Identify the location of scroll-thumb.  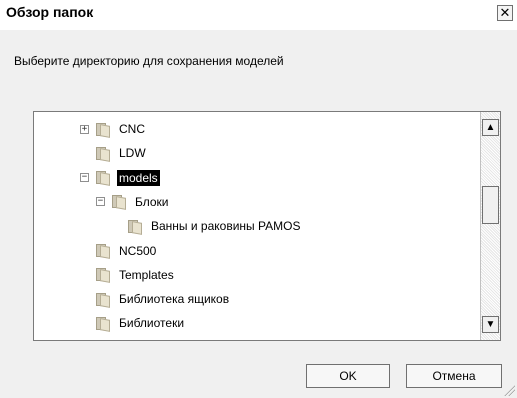
(490, 205).